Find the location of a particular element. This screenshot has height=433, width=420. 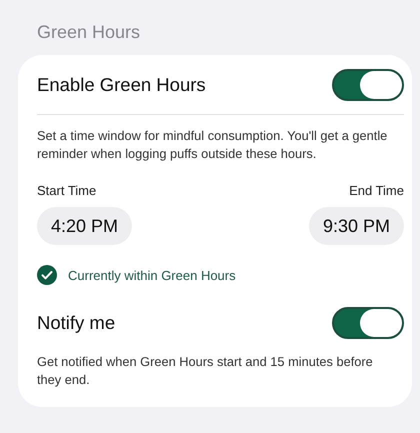

description-text: Get notified when Green Hours start and 15 minutes before they end. is located at coordinates (205, 371).